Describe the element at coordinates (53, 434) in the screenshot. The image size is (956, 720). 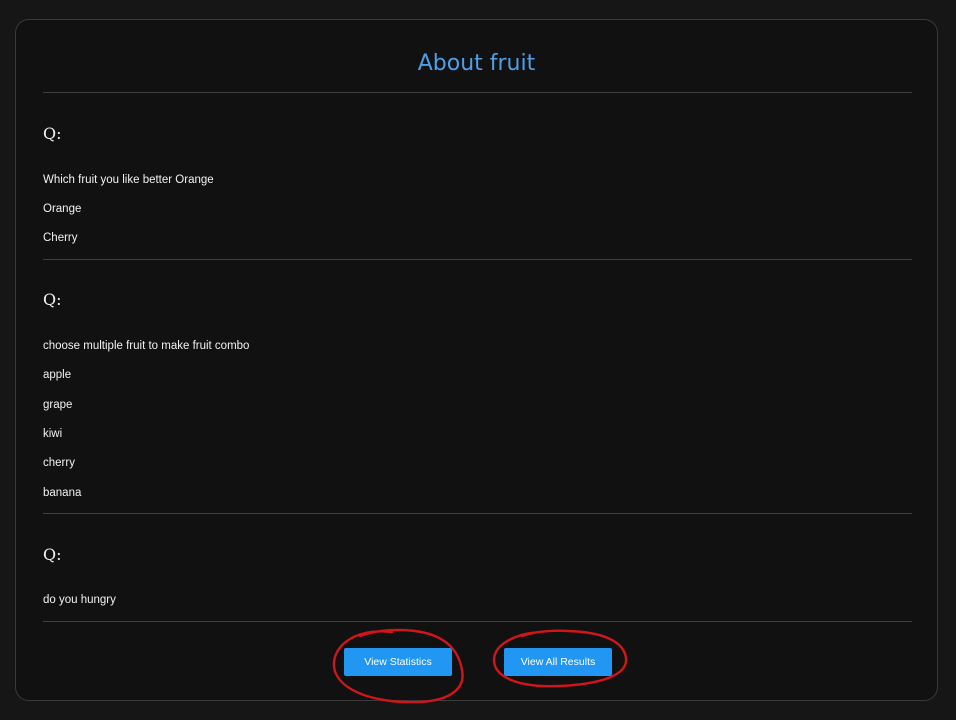
I see `question-2-option-3: kiwi` at that location.